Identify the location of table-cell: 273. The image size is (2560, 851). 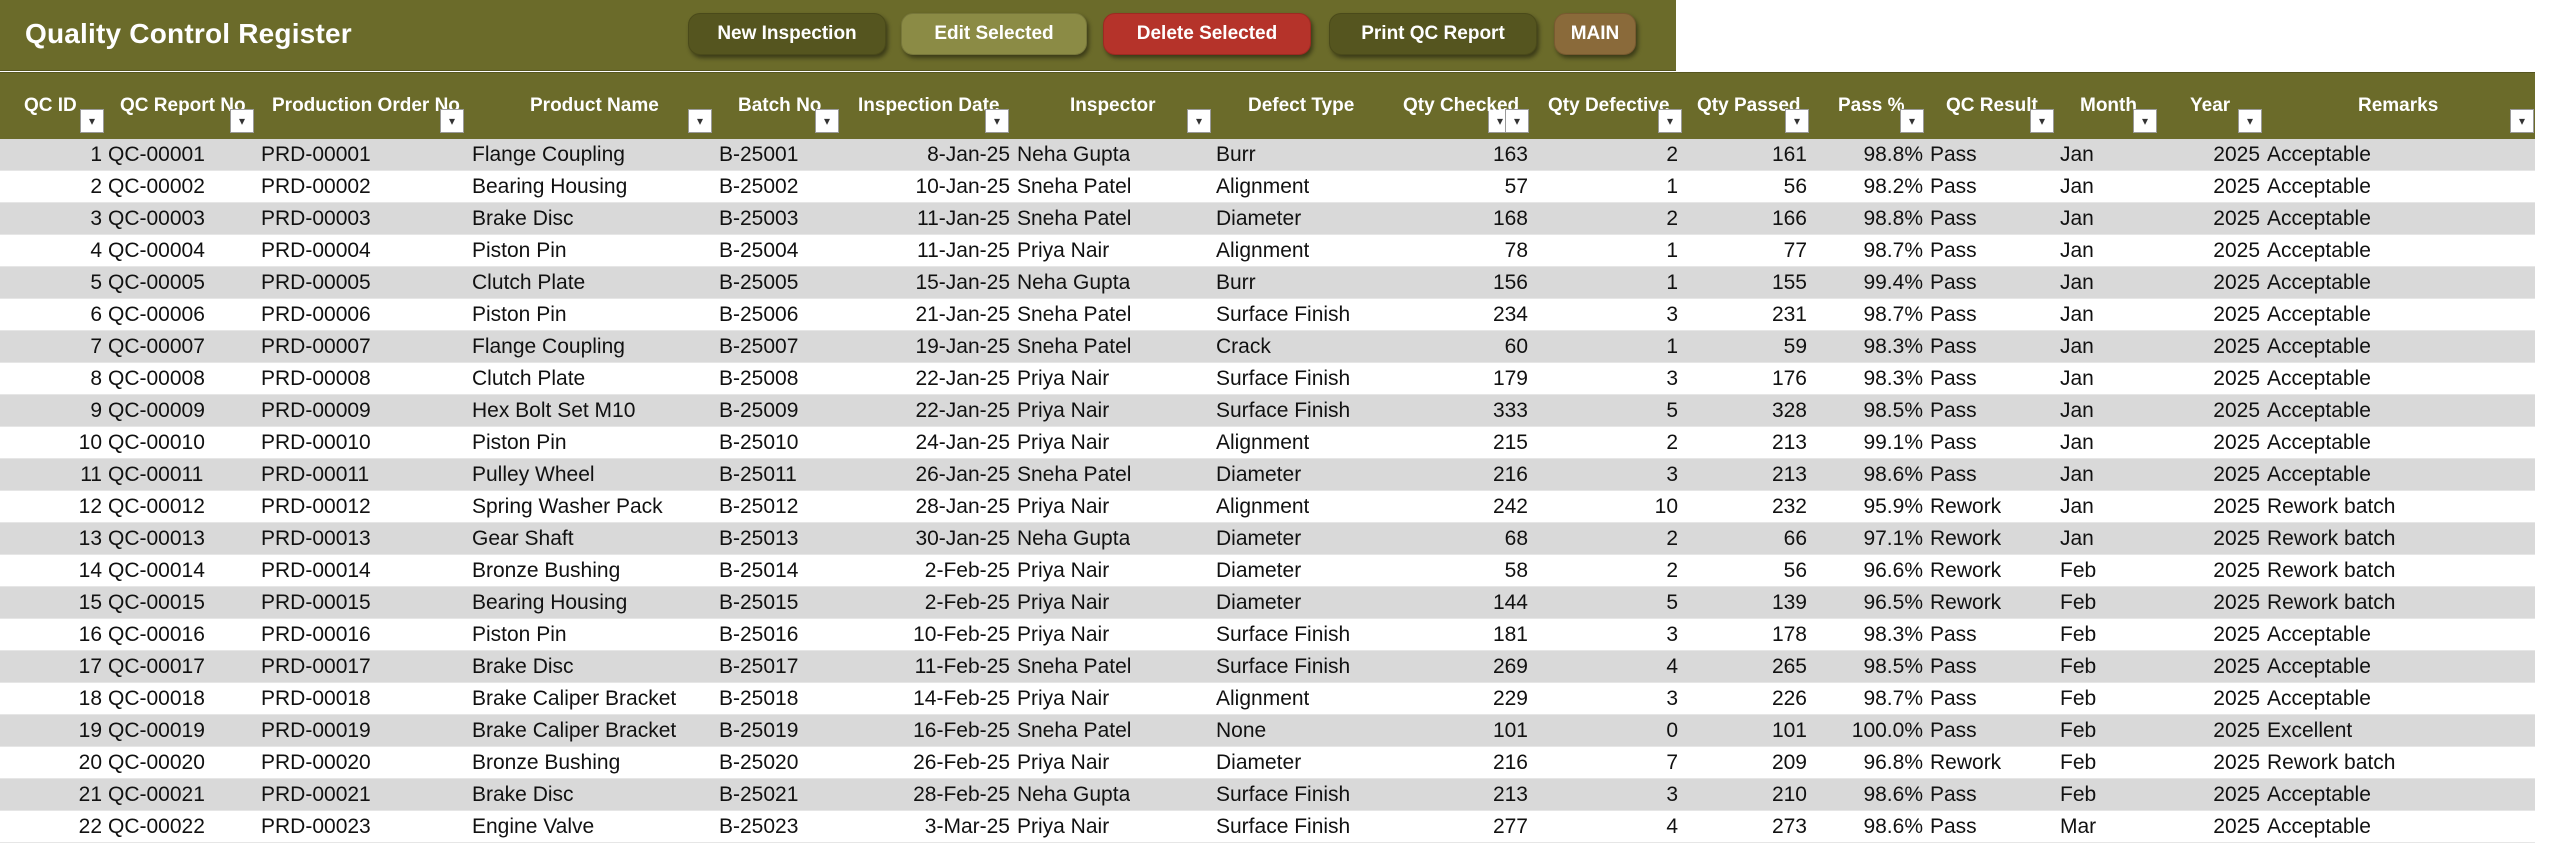
(1748, 826).